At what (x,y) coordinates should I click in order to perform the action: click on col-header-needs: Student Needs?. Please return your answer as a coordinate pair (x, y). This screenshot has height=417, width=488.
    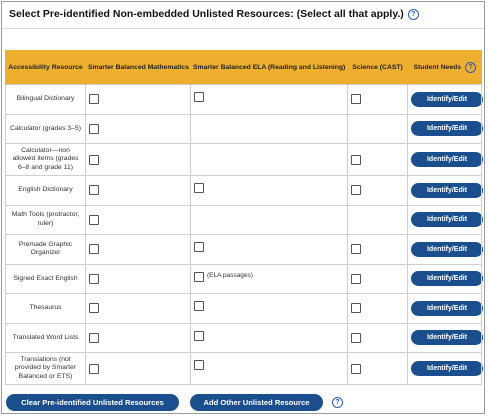
    Looking at the image, I should click on (444, 67).